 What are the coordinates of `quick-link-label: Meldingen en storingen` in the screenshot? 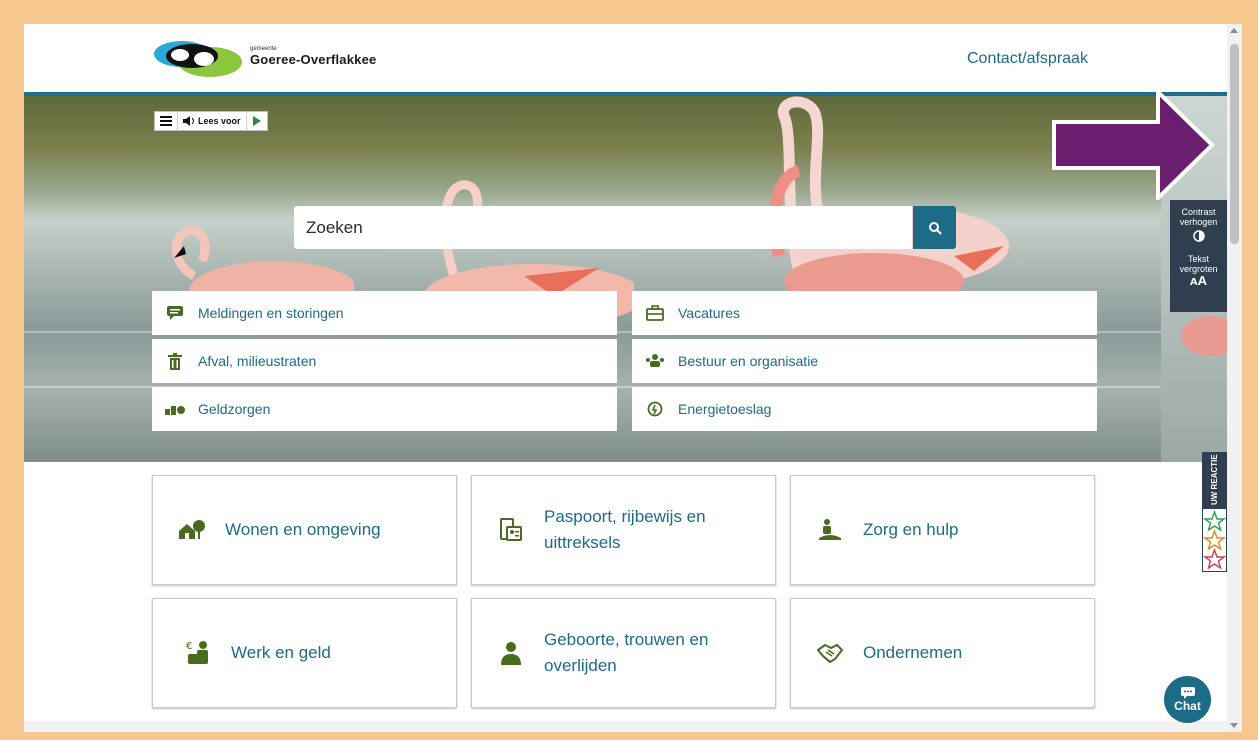 It's located at (271, 313).